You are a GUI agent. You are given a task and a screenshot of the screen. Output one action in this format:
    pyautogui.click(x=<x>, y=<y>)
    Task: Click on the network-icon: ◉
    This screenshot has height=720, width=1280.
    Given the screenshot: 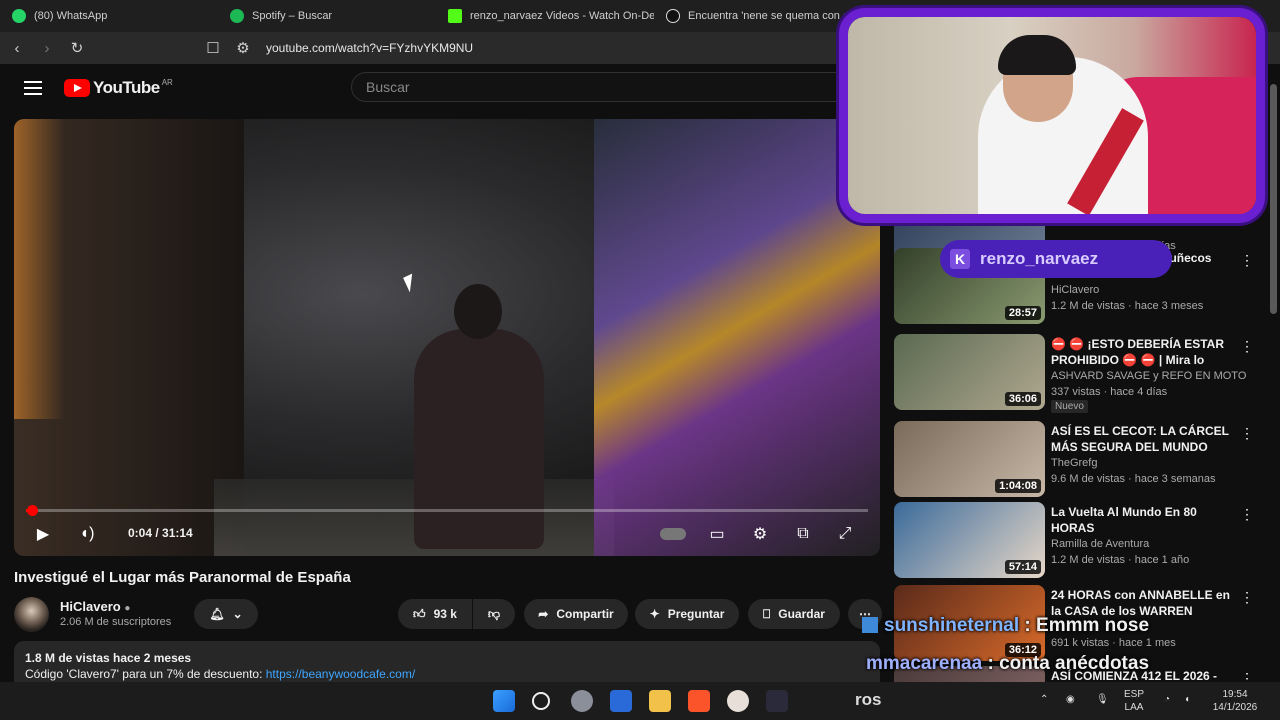 What is the action you would take?
    pyautogui.click(x=1070, y=699)
    